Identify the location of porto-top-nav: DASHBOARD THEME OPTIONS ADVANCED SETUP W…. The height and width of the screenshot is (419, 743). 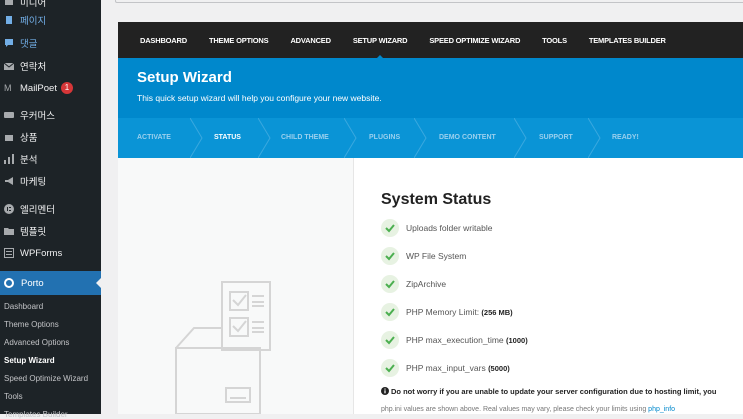
(430, 41).